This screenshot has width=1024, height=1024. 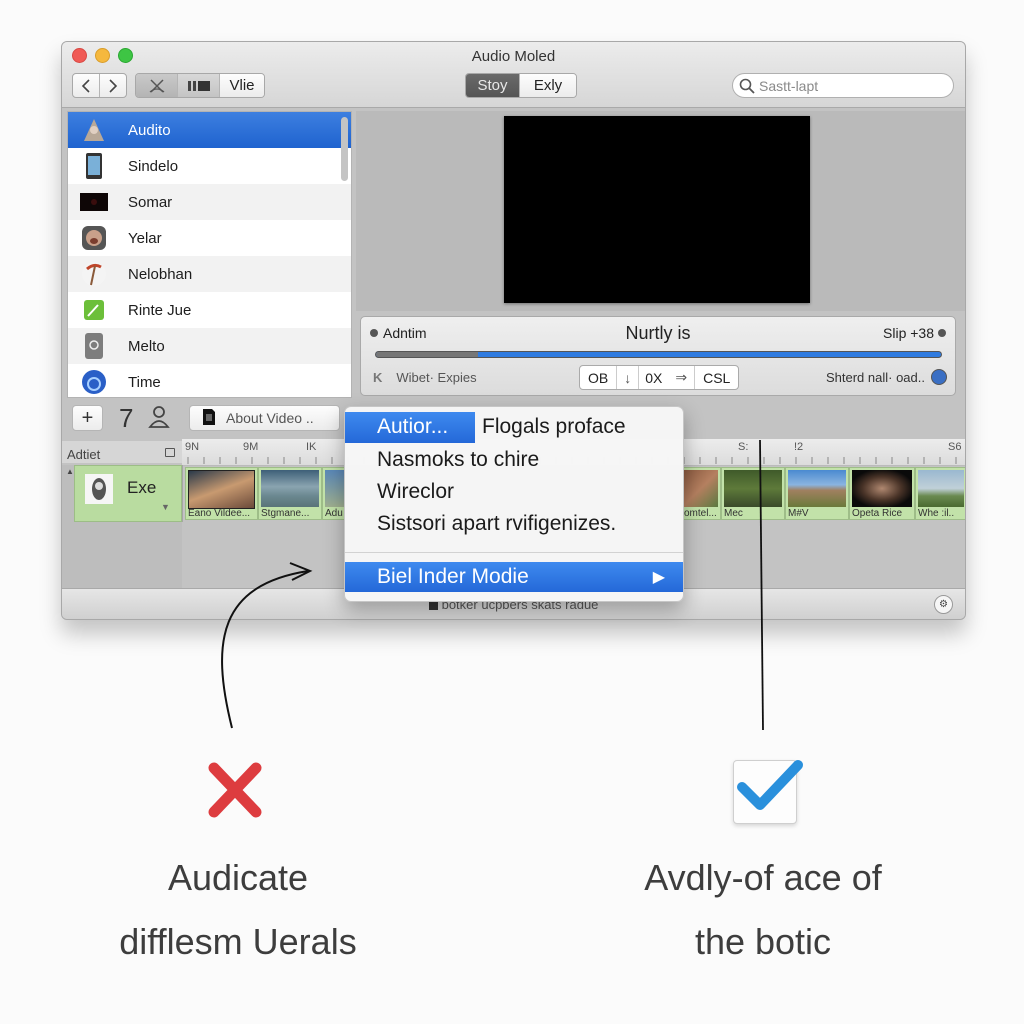 I want to click on forward-button, so click(x=113, y=85).